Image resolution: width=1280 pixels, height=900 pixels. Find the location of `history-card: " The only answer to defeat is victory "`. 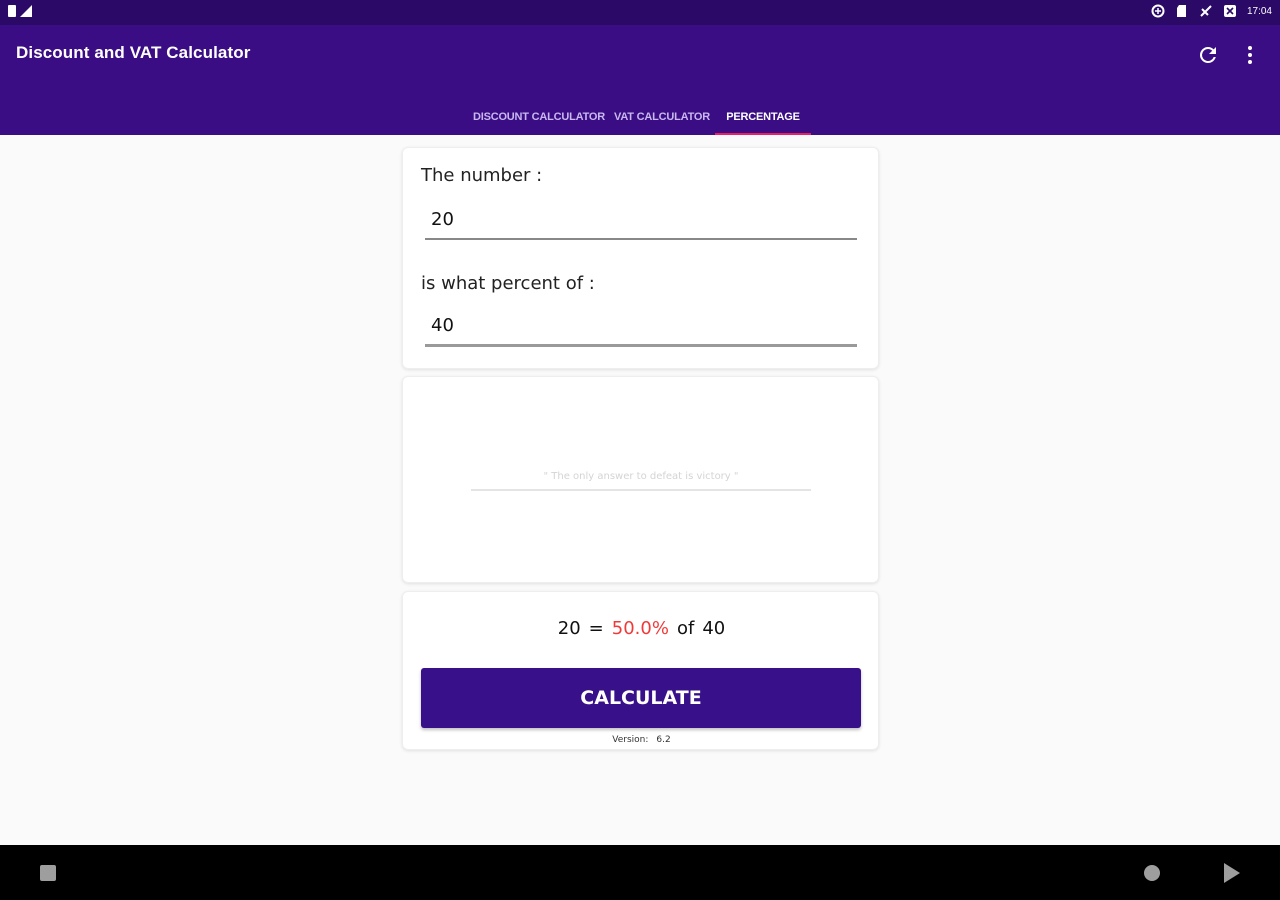

history-card: " The only answer to defeat is victory " is located at coordinates (640, 479).